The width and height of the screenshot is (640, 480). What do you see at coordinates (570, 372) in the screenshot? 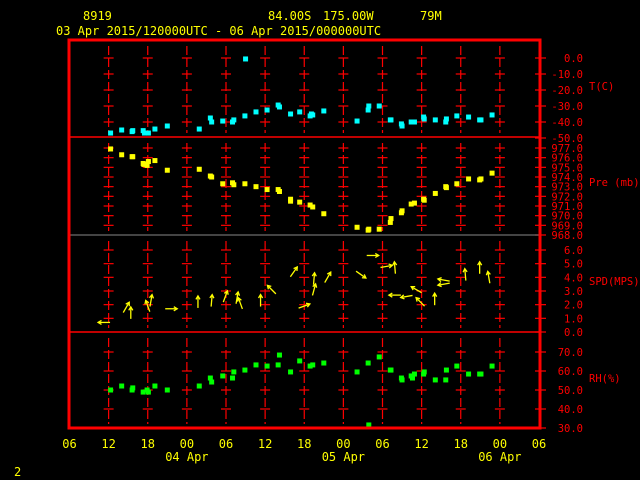
I see `y-tick-label: 60.0` at bounding box center [570, 372].